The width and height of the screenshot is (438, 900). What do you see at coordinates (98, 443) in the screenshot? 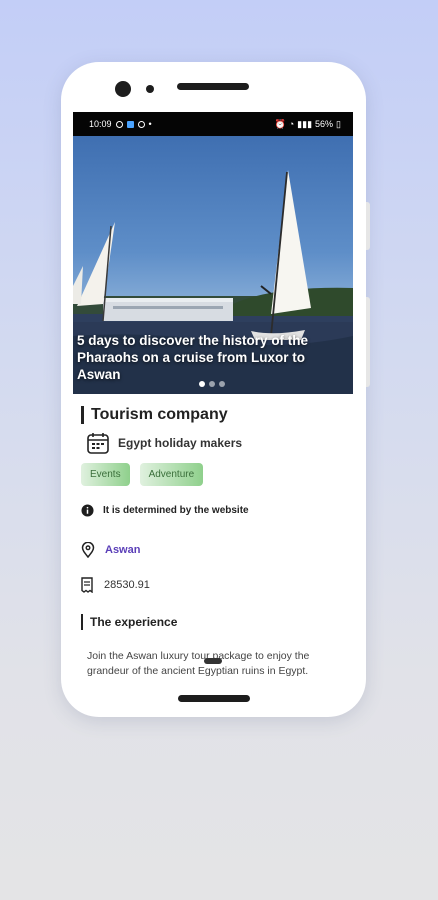
I see `calendar-icon` at bounding box center [98, 443].